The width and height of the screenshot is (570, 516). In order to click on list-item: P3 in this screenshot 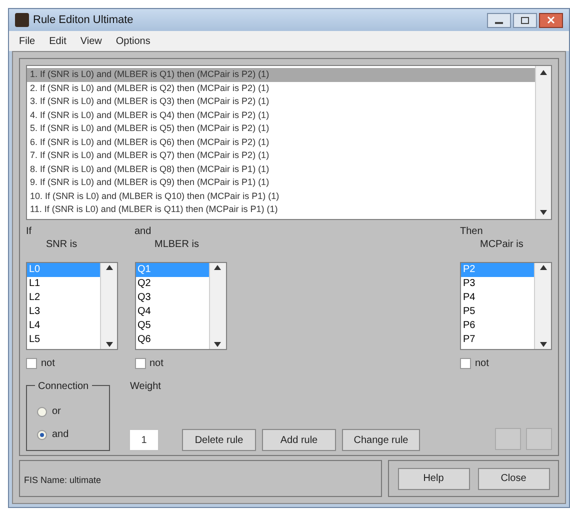, I will do `click(497, 284)`.